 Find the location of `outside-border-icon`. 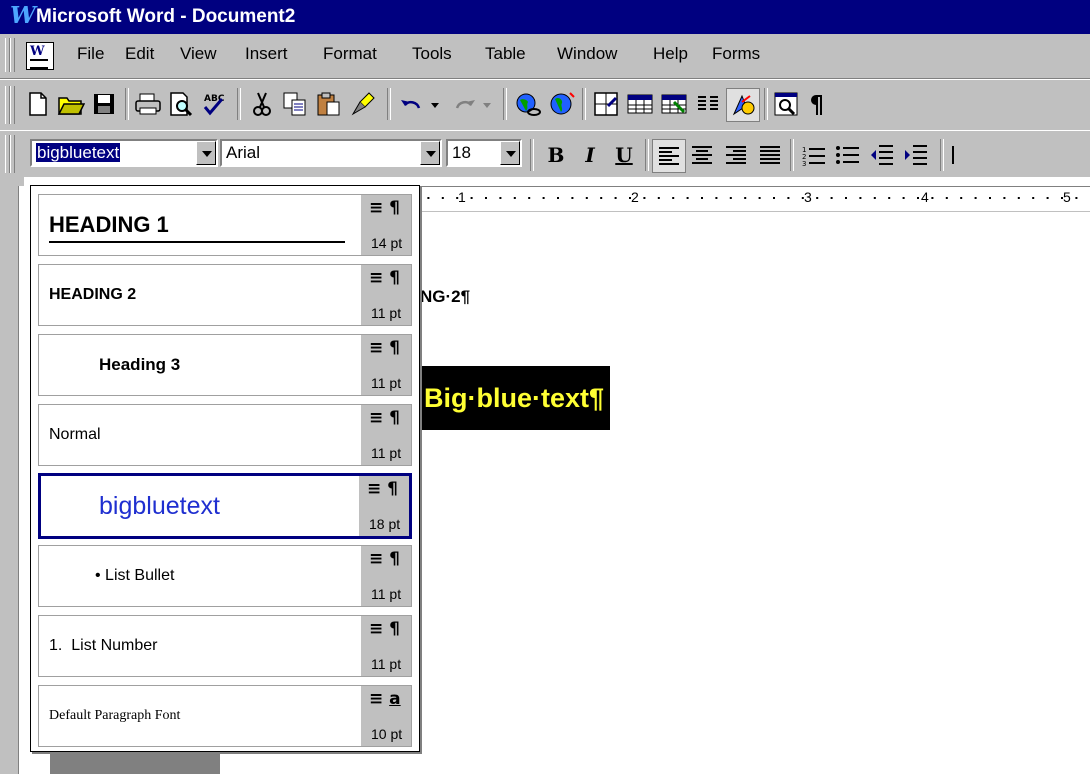

outside-border-icon is located at coordinates (960, 155).